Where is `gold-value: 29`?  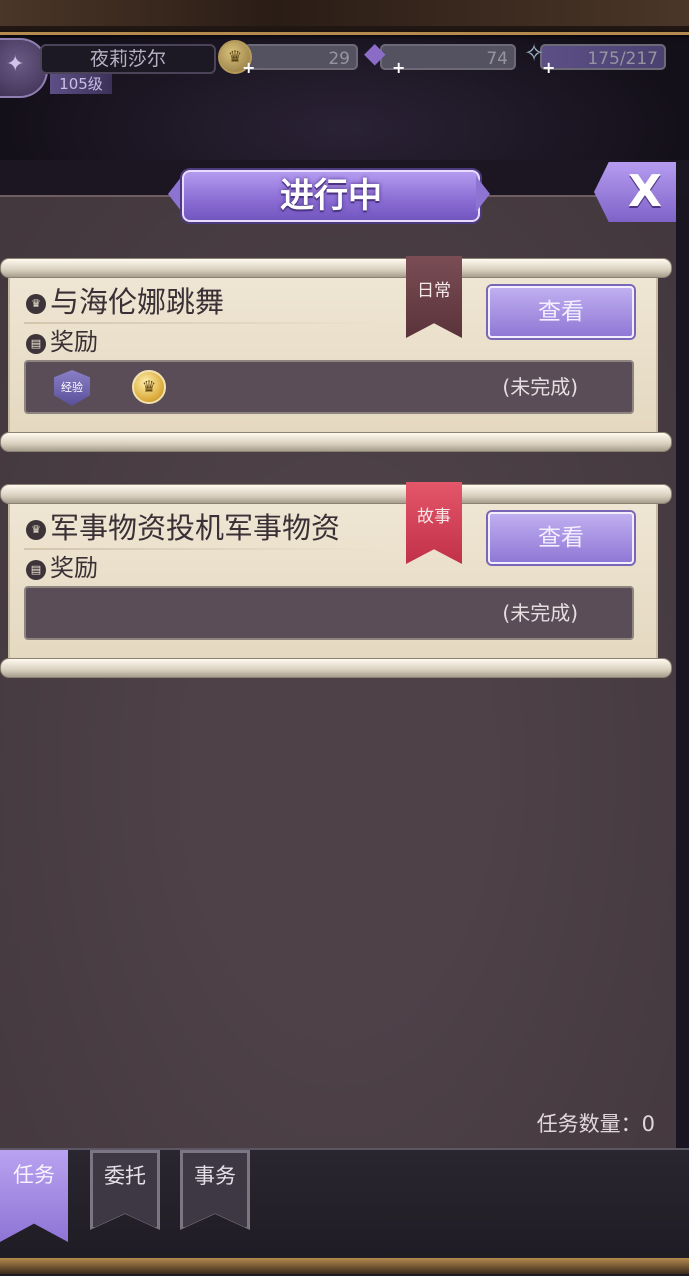
gold-value: 29 is located at coordinates (339, 59).